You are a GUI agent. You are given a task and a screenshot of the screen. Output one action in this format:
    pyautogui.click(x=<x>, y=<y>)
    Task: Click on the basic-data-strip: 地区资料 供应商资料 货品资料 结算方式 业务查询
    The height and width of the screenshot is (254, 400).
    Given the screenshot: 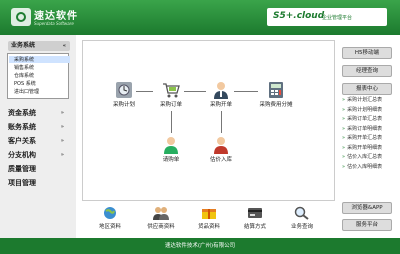 What is the action you would take?
    pyautogui.click(x=207, y=221)
    